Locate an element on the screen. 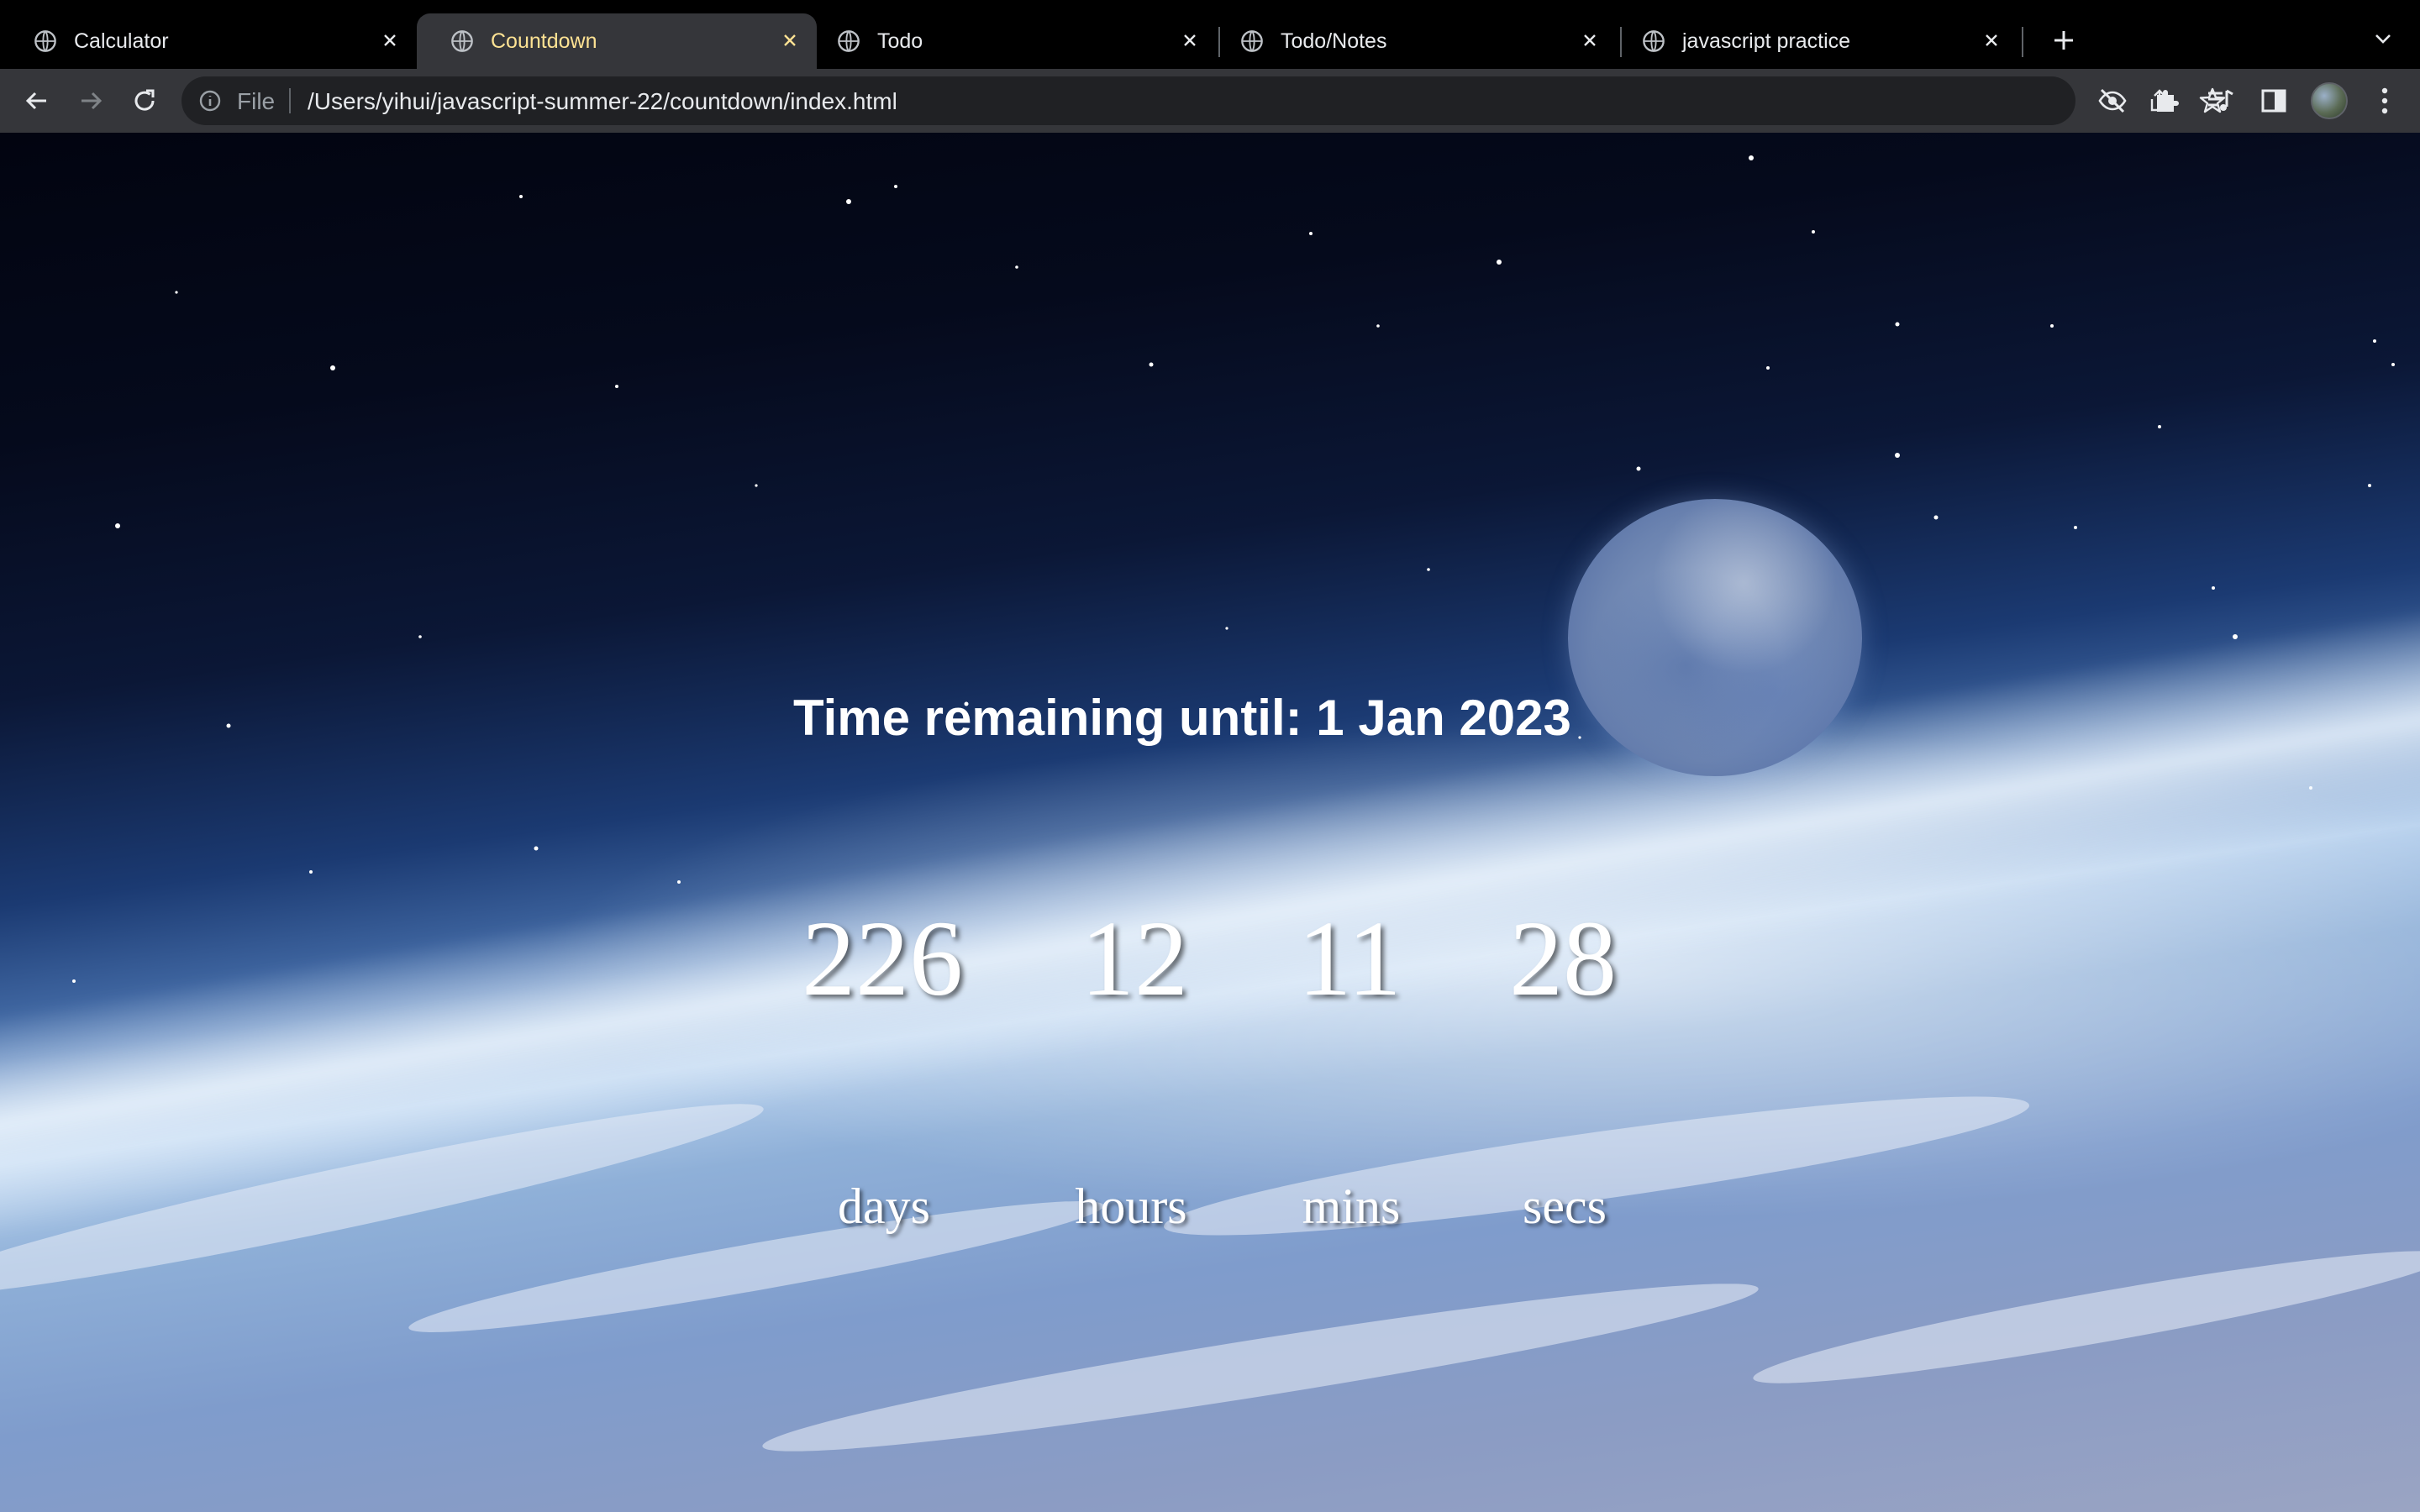 The image size is (2420, 1512). tab-calculator: Calculator is located at coordinates (208, 41).